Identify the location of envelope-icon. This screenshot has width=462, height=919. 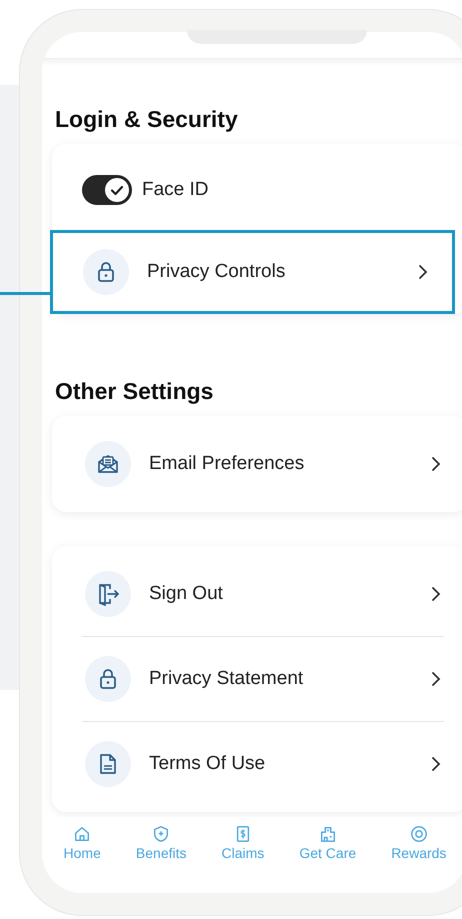
(108, 464).